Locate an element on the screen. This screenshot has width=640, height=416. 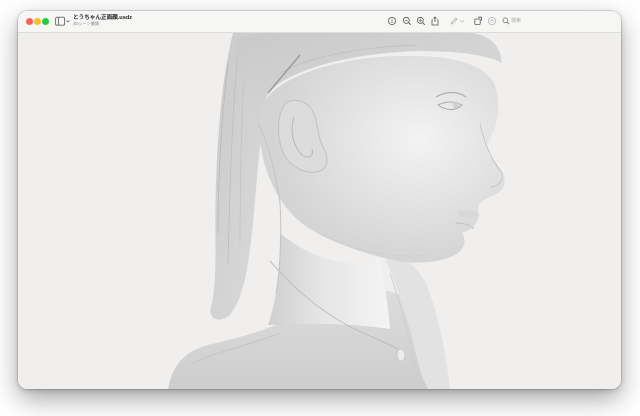
search-placeholder: 検索 is located at coordinates (516, 21).